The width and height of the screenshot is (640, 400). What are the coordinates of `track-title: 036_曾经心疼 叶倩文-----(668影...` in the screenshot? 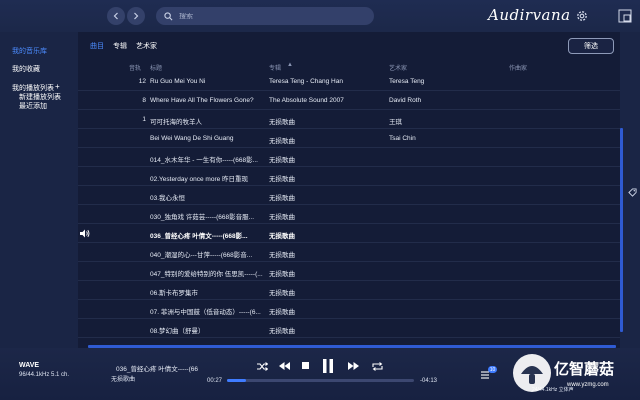 It's located at (199, 236).